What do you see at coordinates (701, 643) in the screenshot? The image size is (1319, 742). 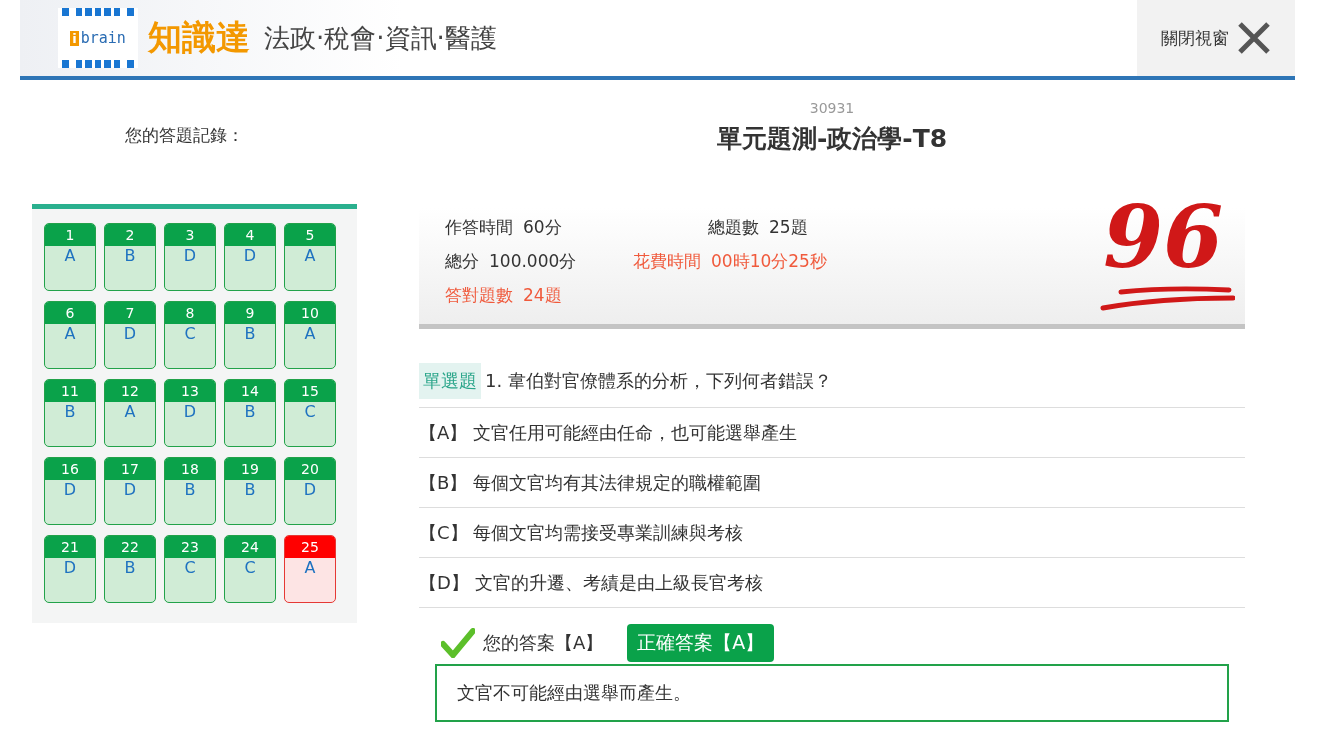 I see `correct-answer-badge: 正確答案【A】` at bounding box center [701, 643].